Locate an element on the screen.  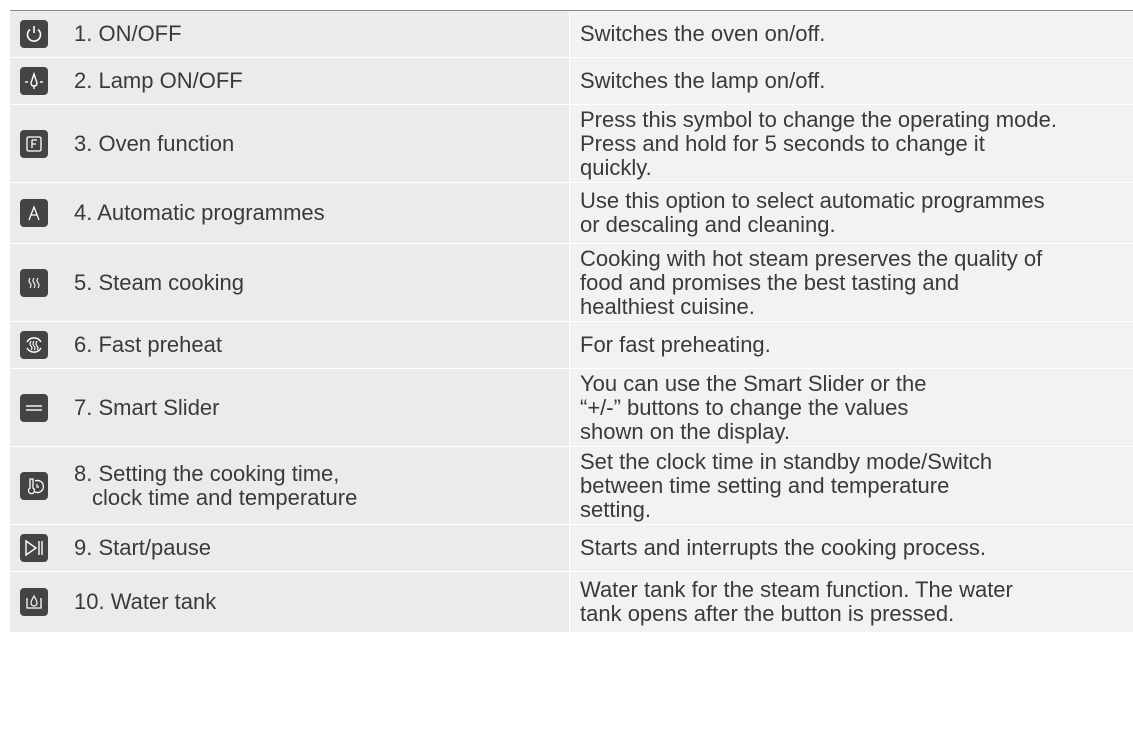
description-line: shown on the display. is located at coordinates (685, 431).